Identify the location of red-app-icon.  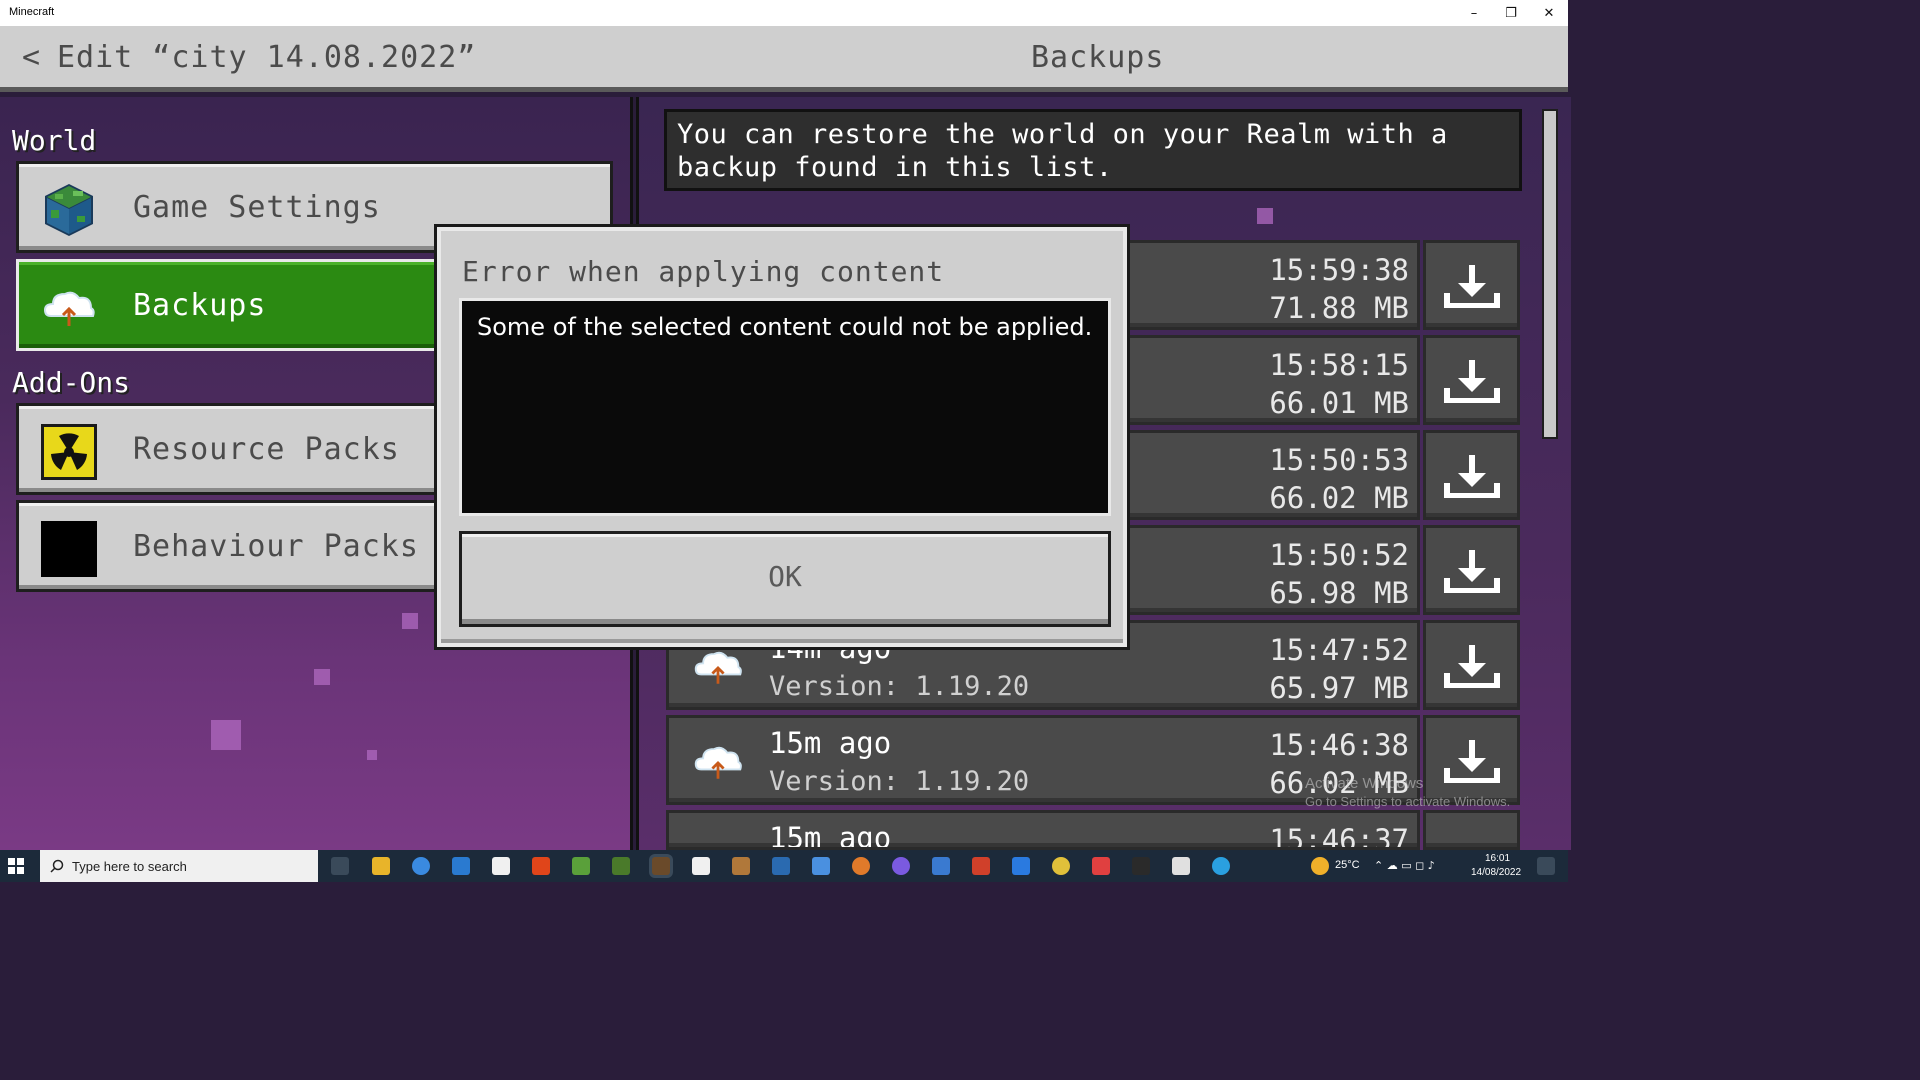
(1101, 866).